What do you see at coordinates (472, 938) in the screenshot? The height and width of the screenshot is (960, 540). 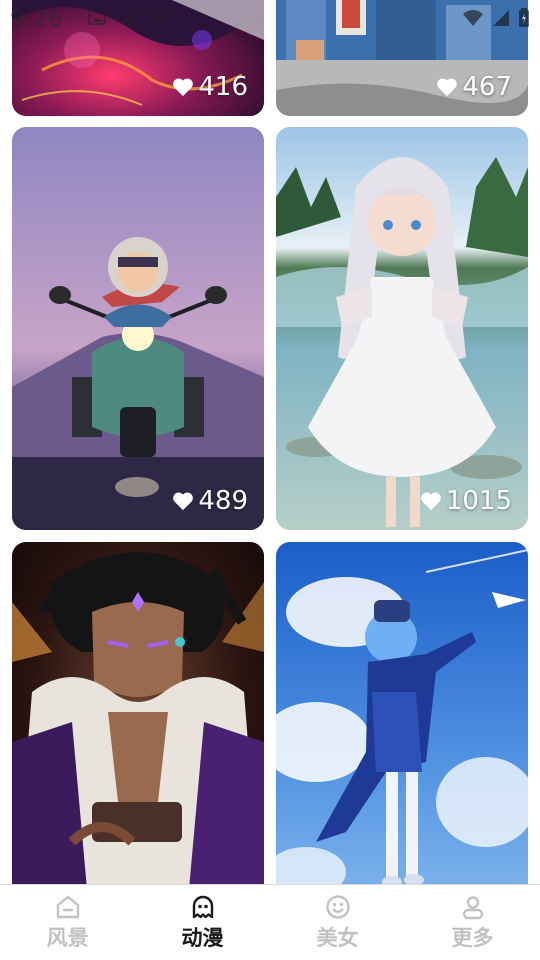 I see `nav-tab-label: 更多` at bounding box center [472, 938].